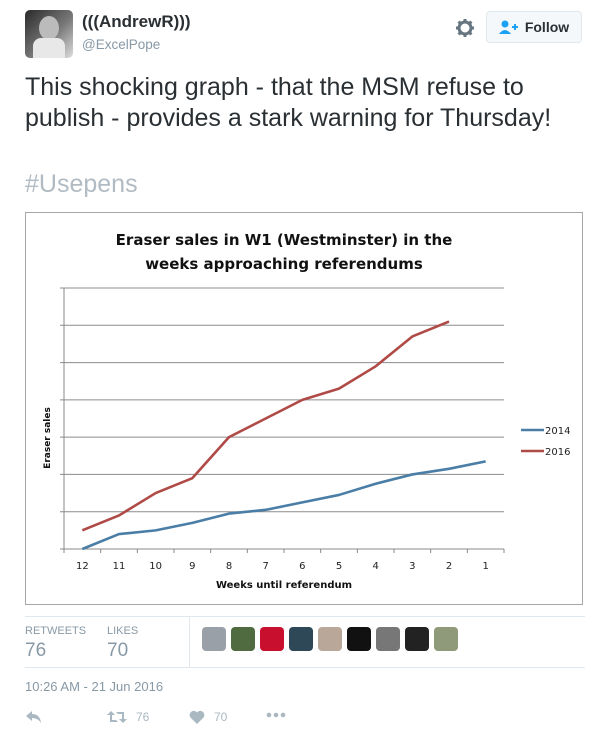  I want to click on x-tick-label: 3, so click(412, 566).